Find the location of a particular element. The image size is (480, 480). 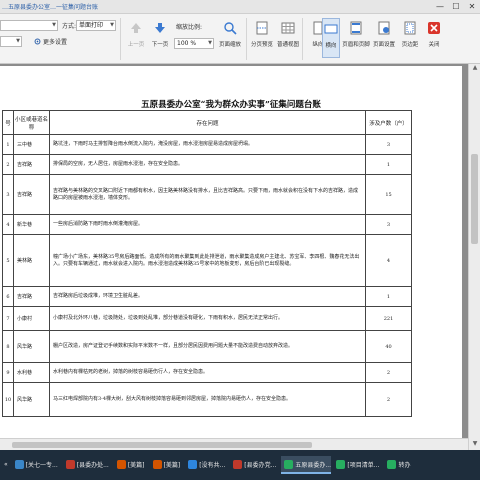

arrow-down-icon is located at coordinates (160, 28).